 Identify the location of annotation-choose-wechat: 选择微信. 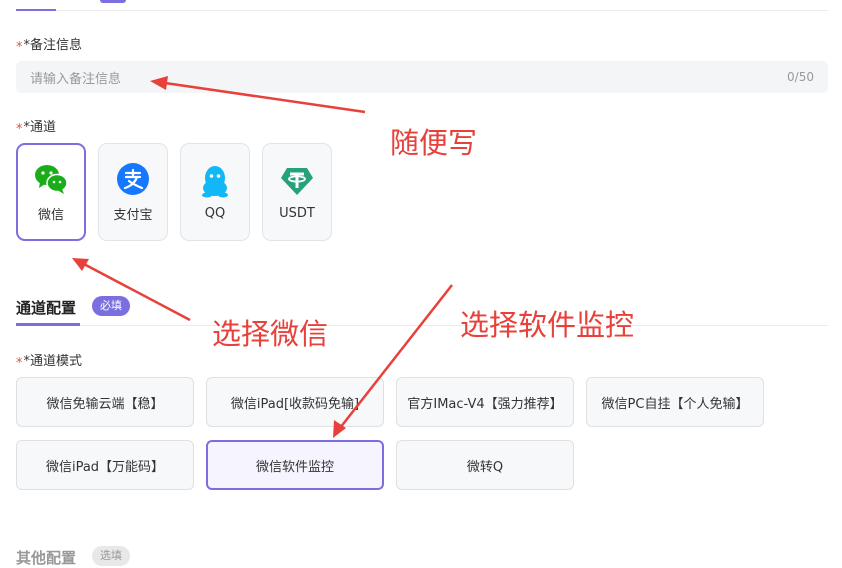
(270, 334).